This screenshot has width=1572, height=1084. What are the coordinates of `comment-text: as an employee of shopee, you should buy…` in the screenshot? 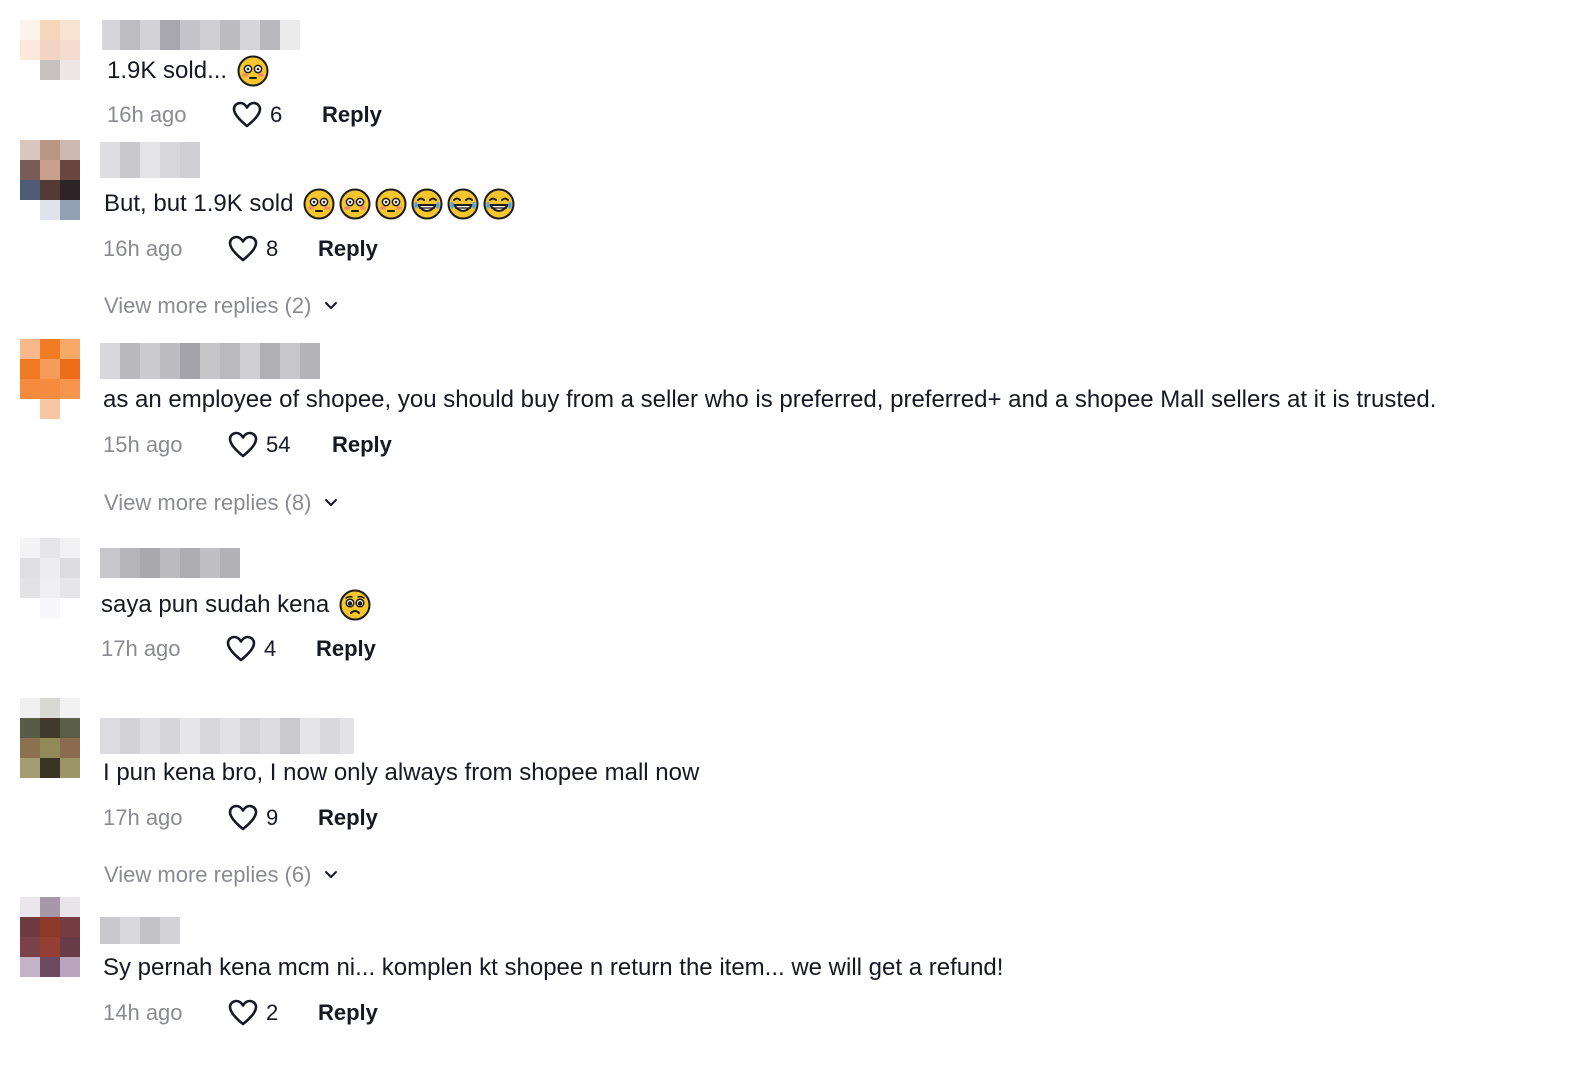 It's located at (770, 399).